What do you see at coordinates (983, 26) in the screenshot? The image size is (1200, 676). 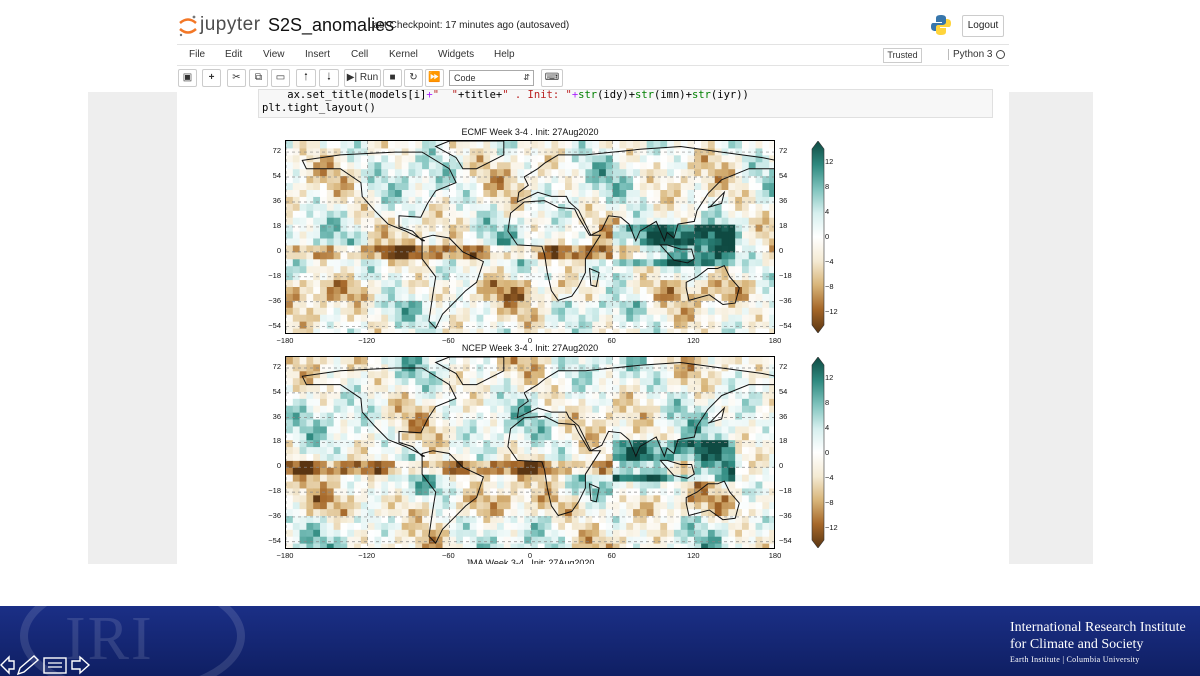 I see `logout-button: Logout` at bounding box center [983, 26].